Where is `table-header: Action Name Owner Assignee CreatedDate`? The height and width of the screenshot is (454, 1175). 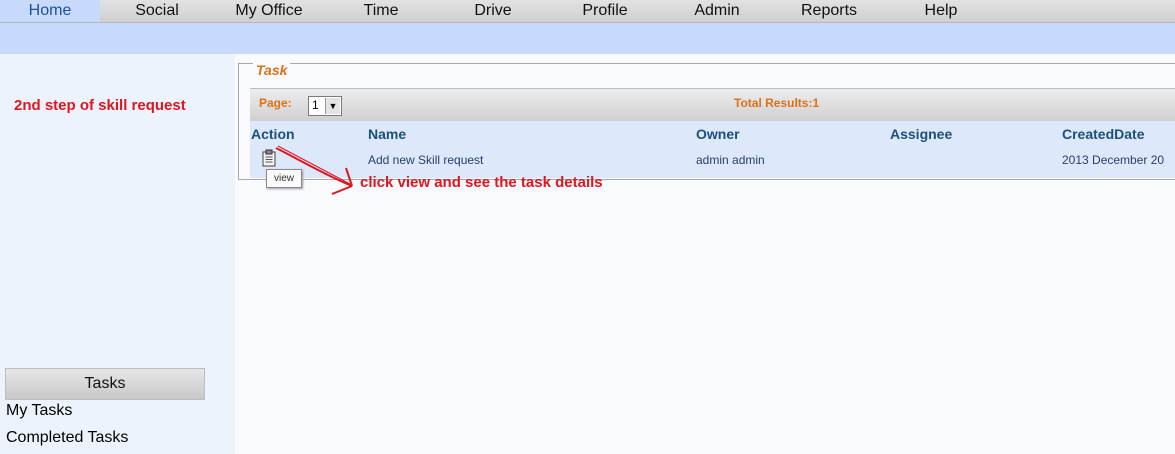 table-header: Action Name Owner Assignee CreatedDate is located at coordinates (712, 133).